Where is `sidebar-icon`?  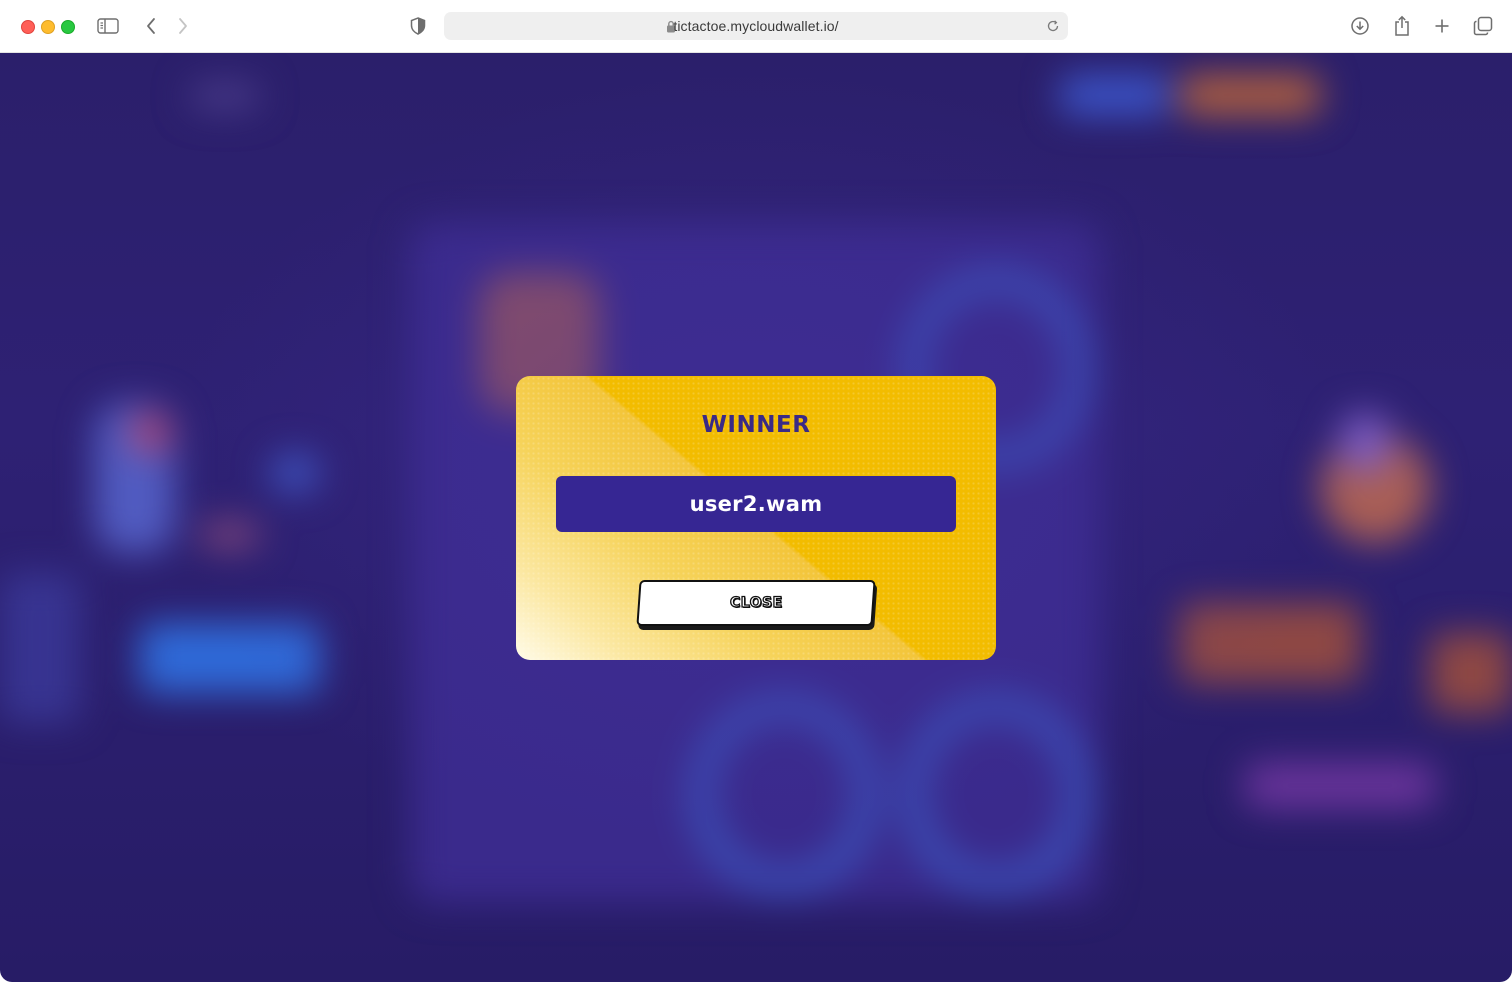 sidebar-icon is located at coordinates (108, 26).